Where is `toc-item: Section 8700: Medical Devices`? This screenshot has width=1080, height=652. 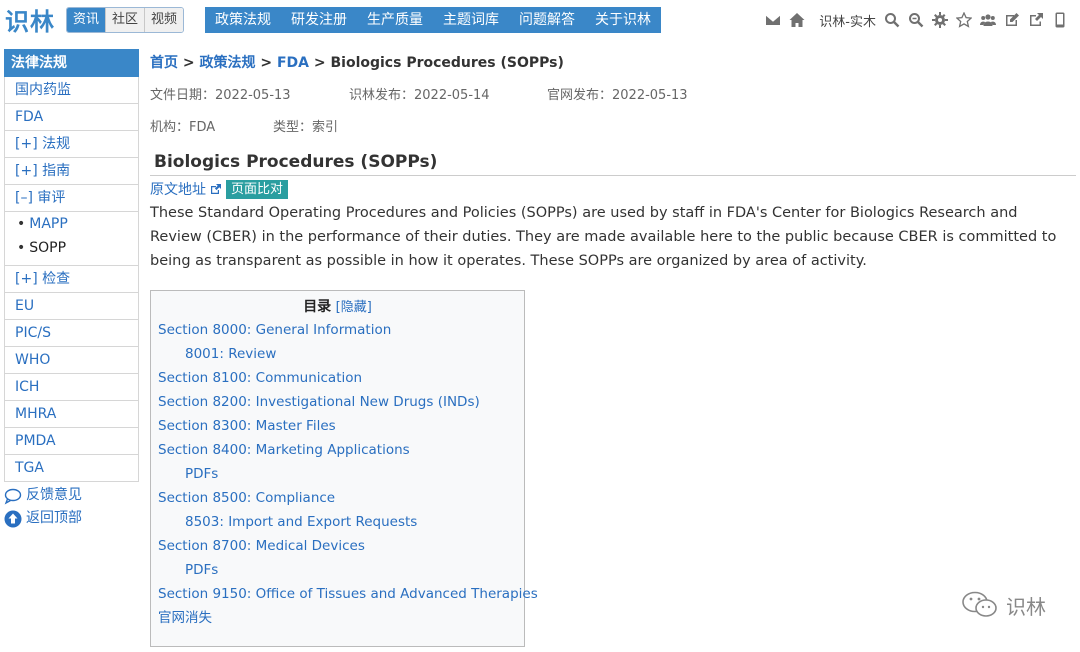
toc-item: Section 8700: Medical Devices is located at coordinates (337, 546).